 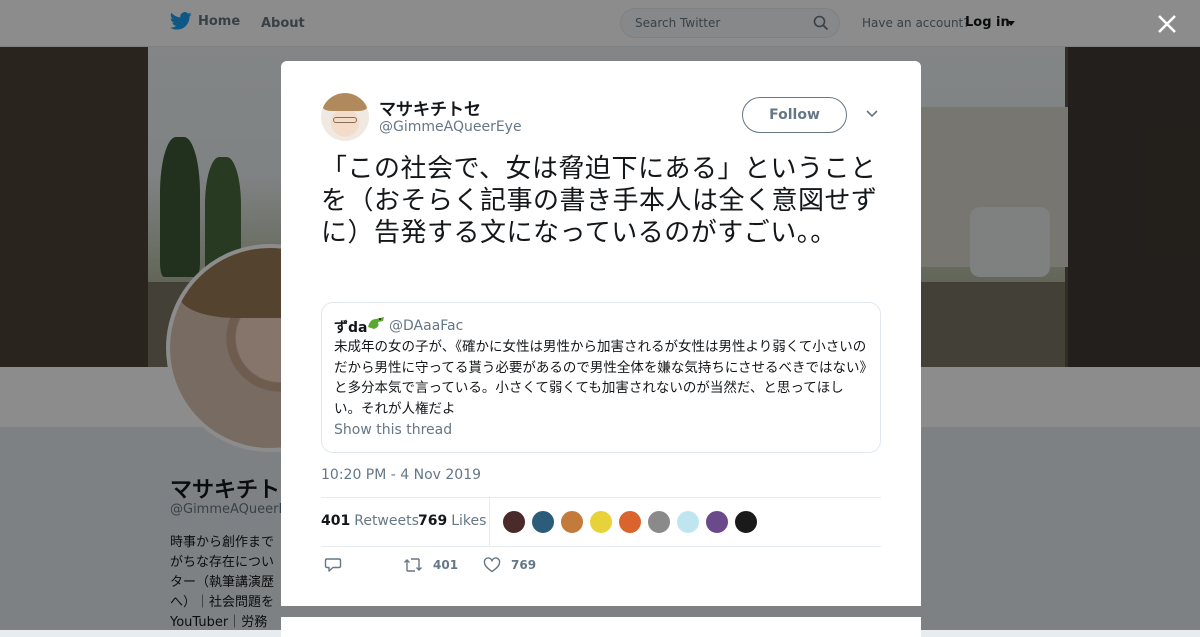 What do you see at coordinates (351, 328) in the screenshot?
I see `quoted-author-name: ずda` at bounding box center [351, 328].